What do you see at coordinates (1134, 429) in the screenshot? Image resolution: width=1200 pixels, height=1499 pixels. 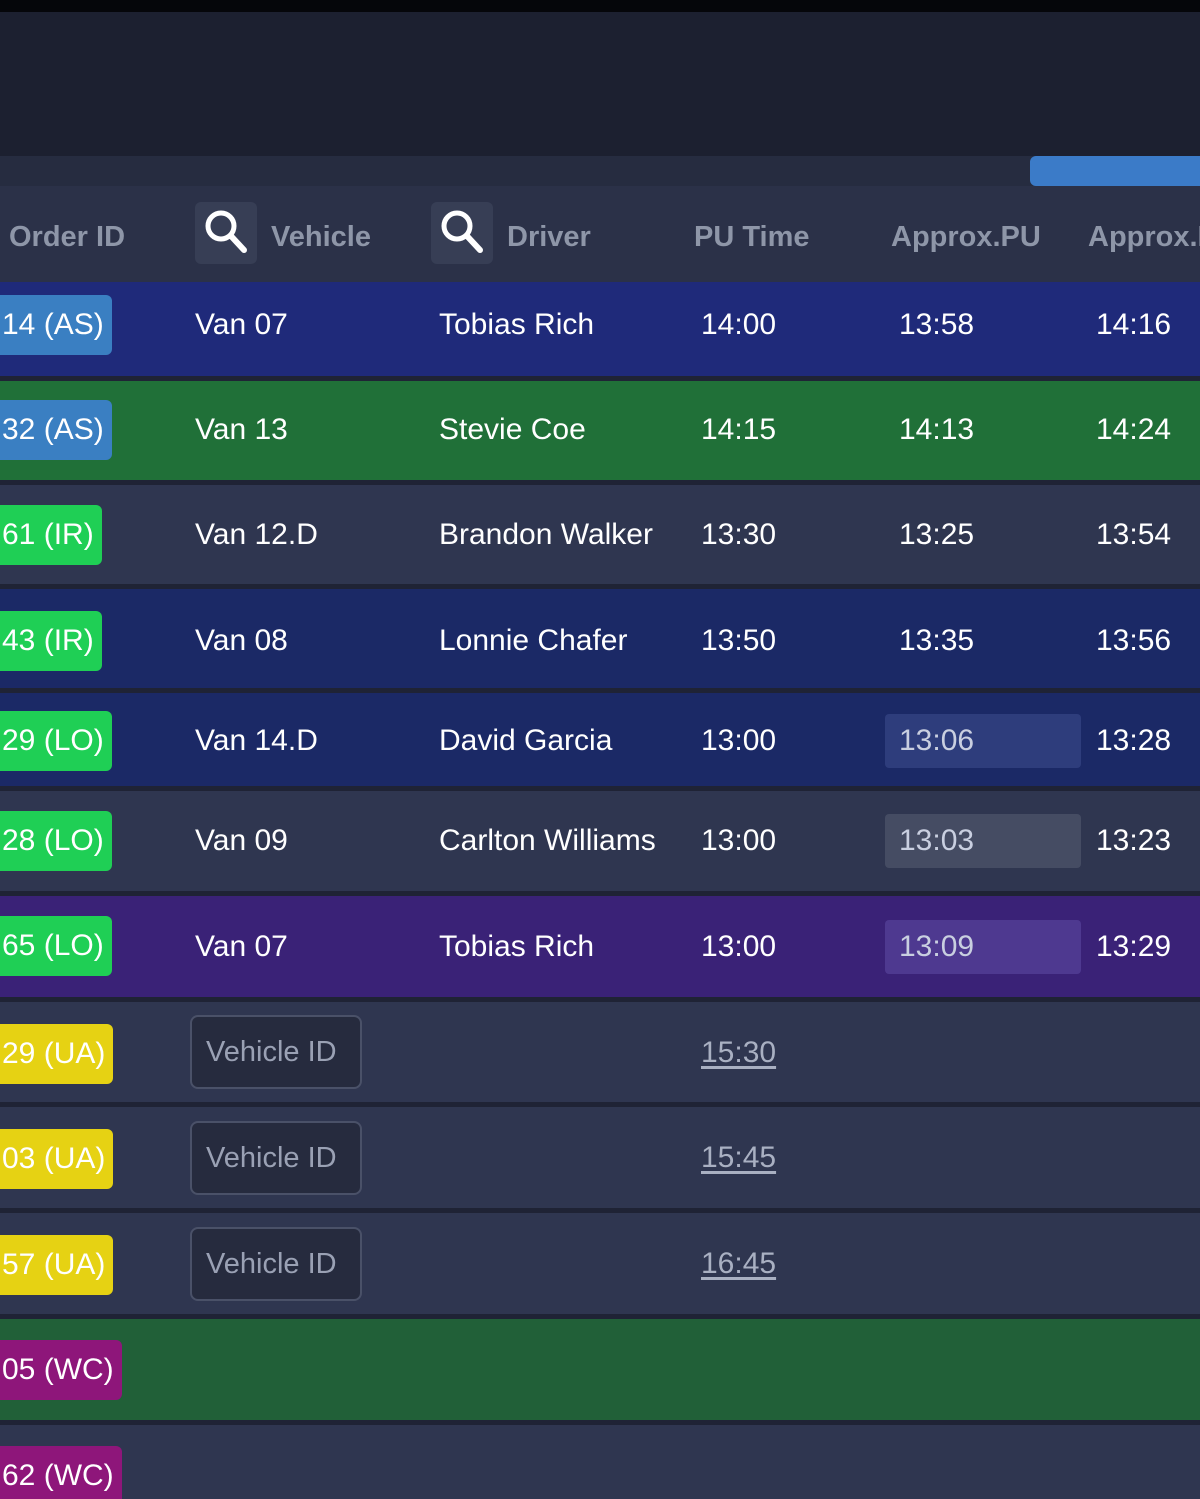 I see `approx-next-cell: 14:24` at bounding box center [1134, 429].